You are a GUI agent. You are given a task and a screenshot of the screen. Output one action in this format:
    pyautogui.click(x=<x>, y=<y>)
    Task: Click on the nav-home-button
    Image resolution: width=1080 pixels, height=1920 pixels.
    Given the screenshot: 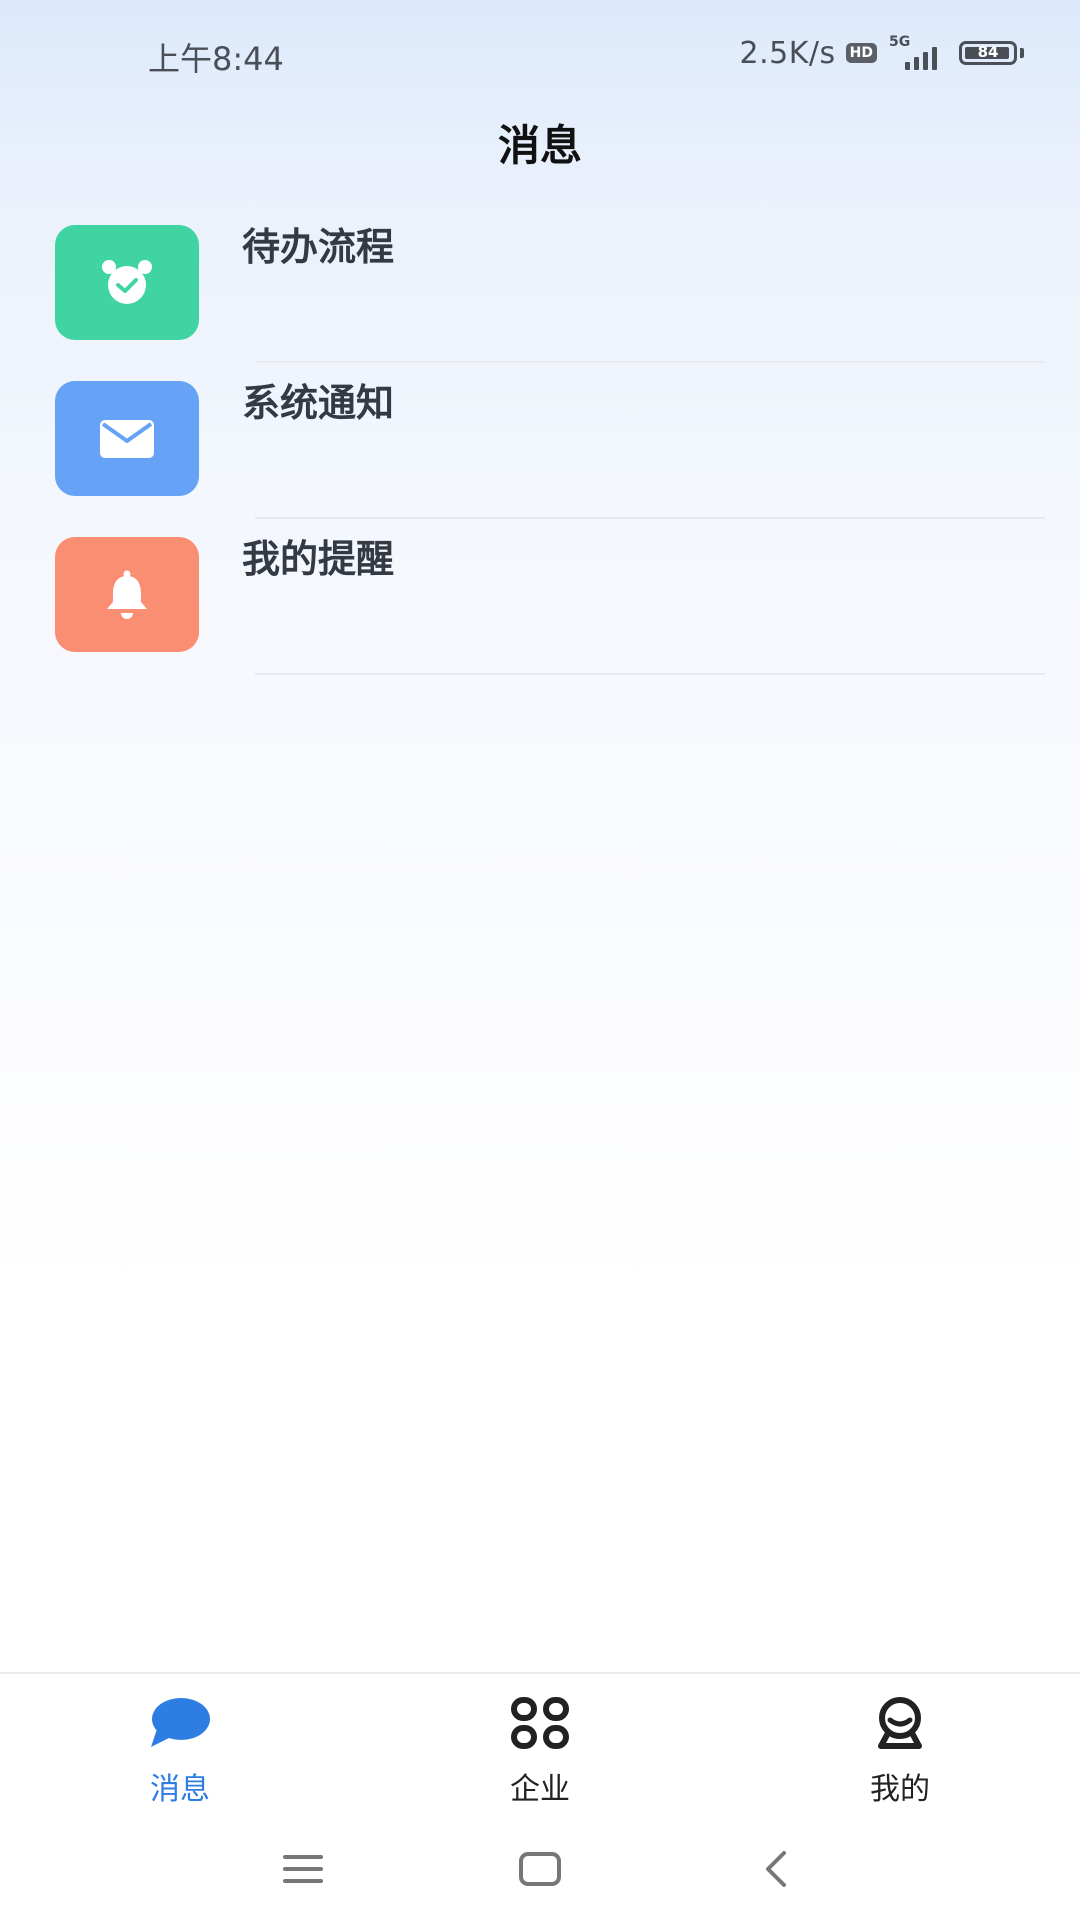 What is the action you would take?
    pyautogui.click(x=540, y=1869)
    